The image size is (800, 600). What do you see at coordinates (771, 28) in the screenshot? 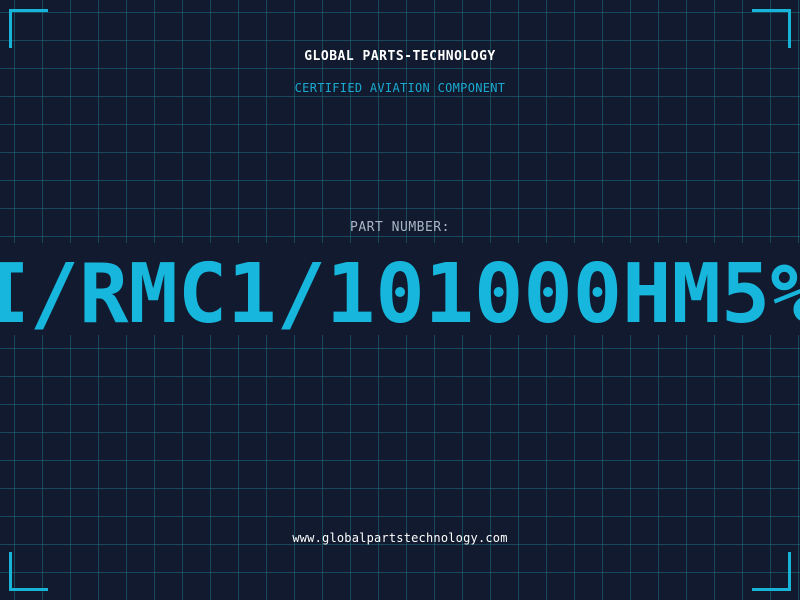
I see `corner-bracket-top-right` at bounding box center [771, 28].